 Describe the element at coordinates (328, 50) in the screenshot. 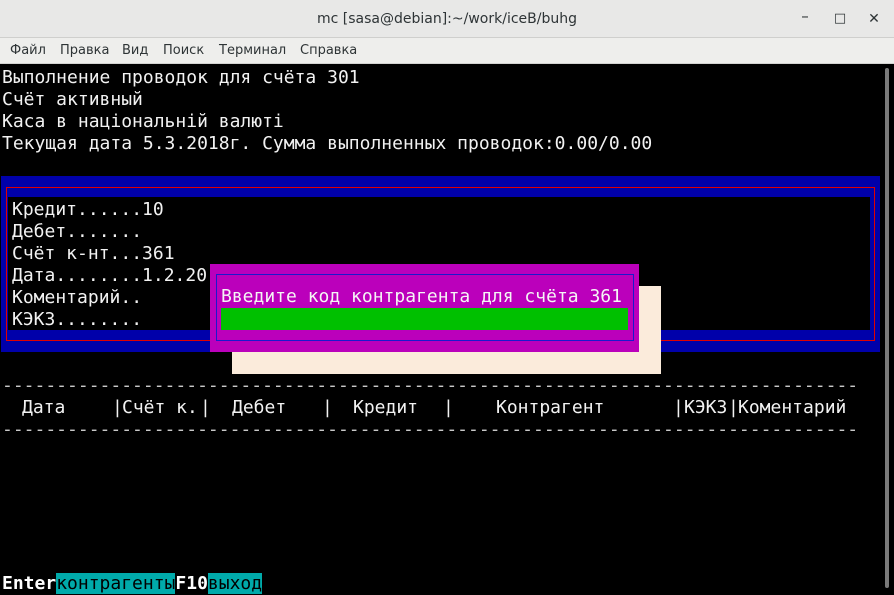

I see `menu-help: Справка` at that location.